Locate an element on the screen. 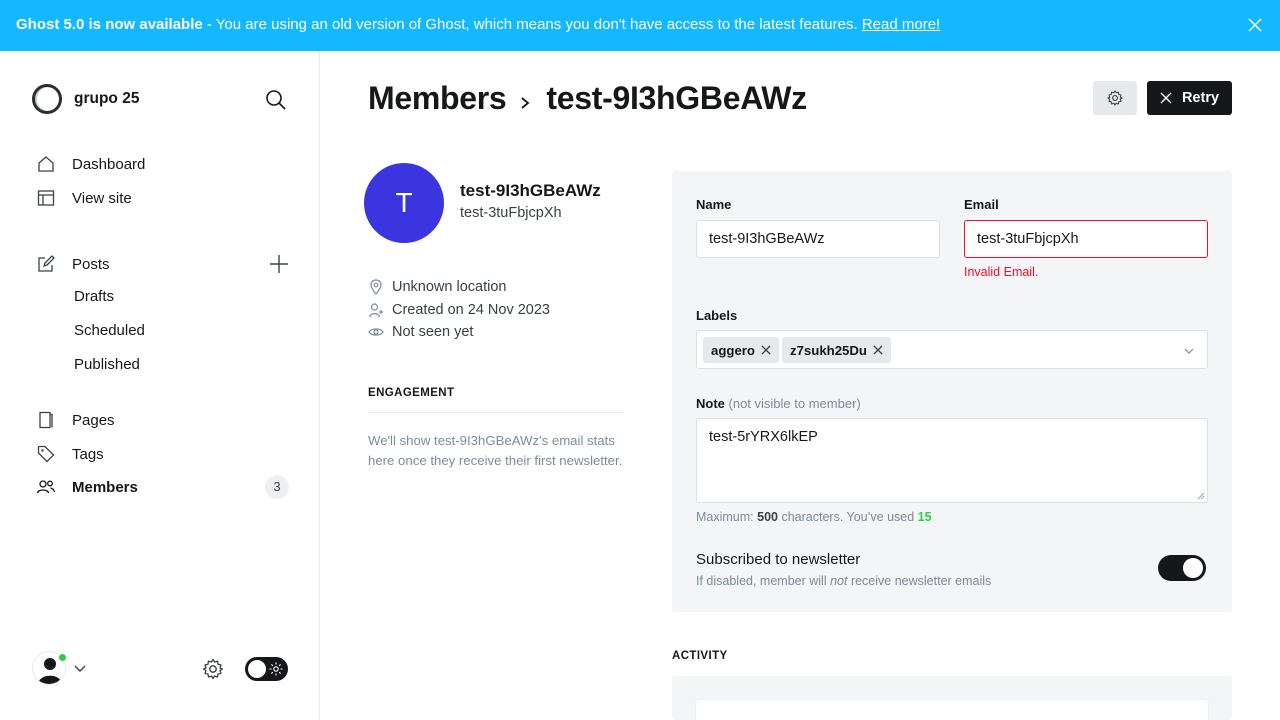  sidebar-item-members: Members is located at coordinates (87, 487).